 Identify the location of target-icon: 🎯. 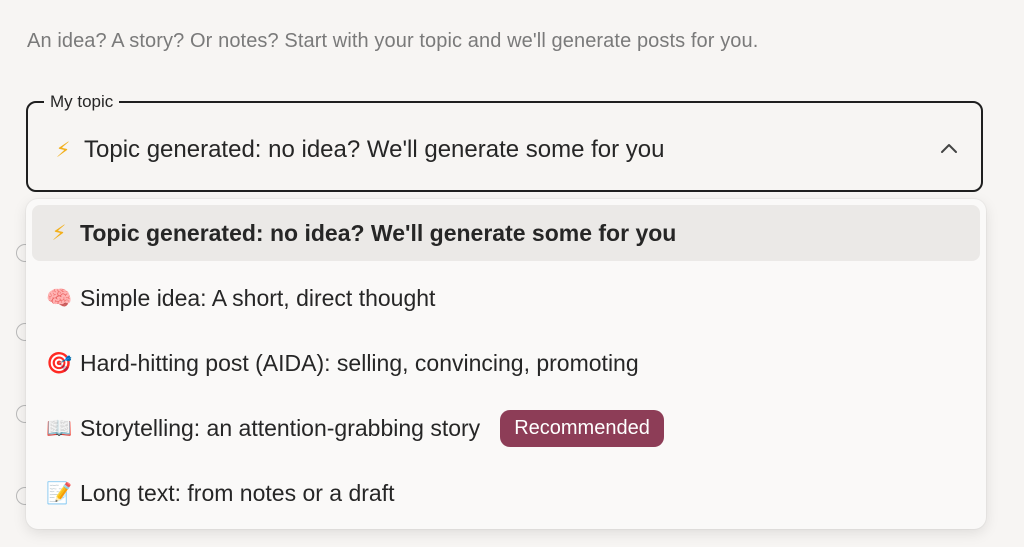
(59, 362).